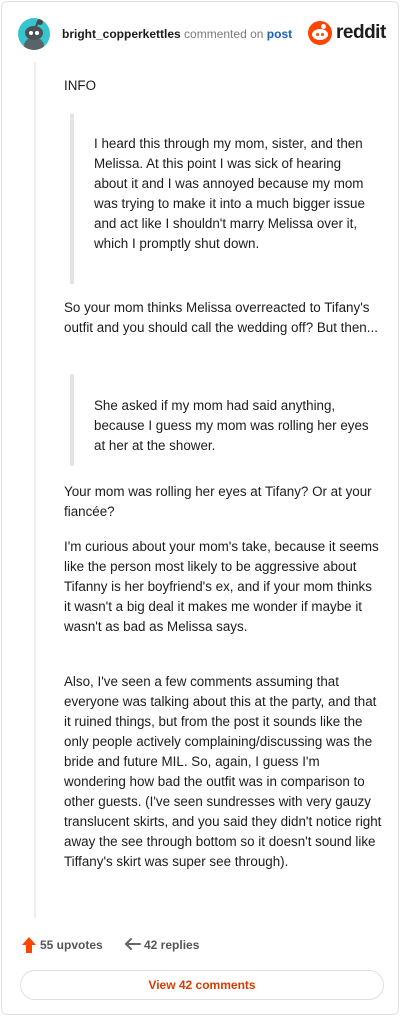 The width and height of the screenshot is (400, 1016). What do you see at coordinates (361, 32) in the screenshot?
I see `reddit-wordmark: reddit` at bounding box center [361, 32].